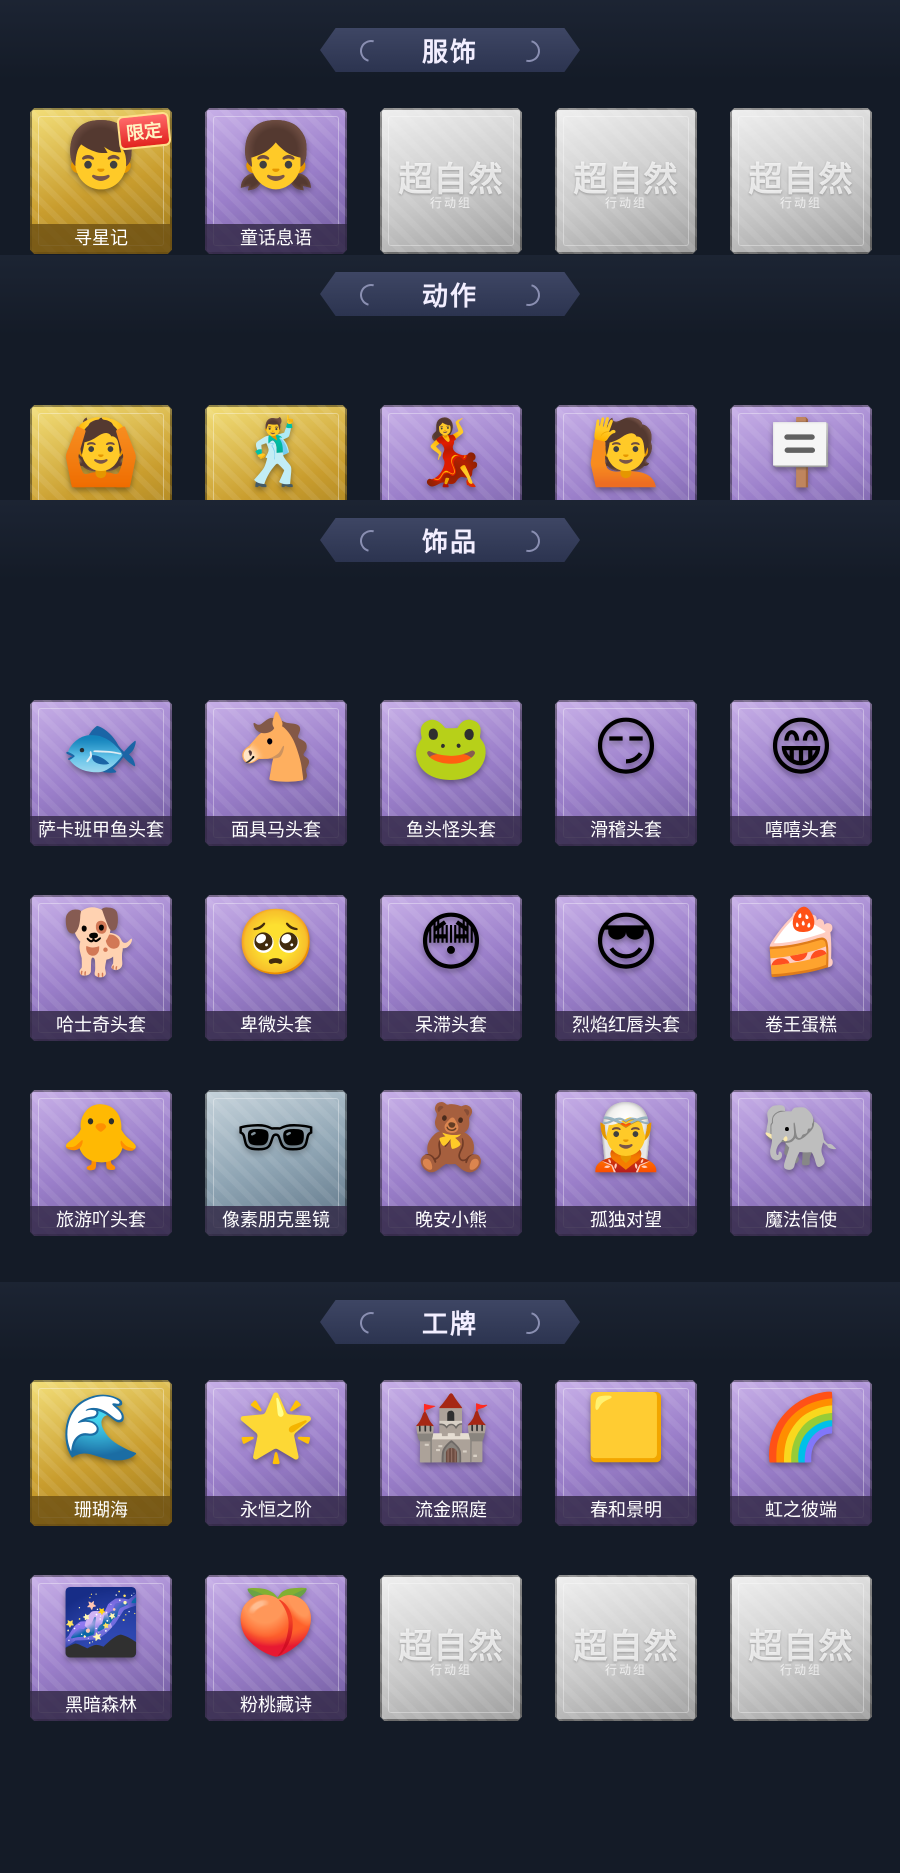 The height and width of the screenshot is (1873, 900). What do you see at coordinates (276, 748) in the screenshot?
I see `horse-head-icon: 🐴` at bounding box center [276, 748].